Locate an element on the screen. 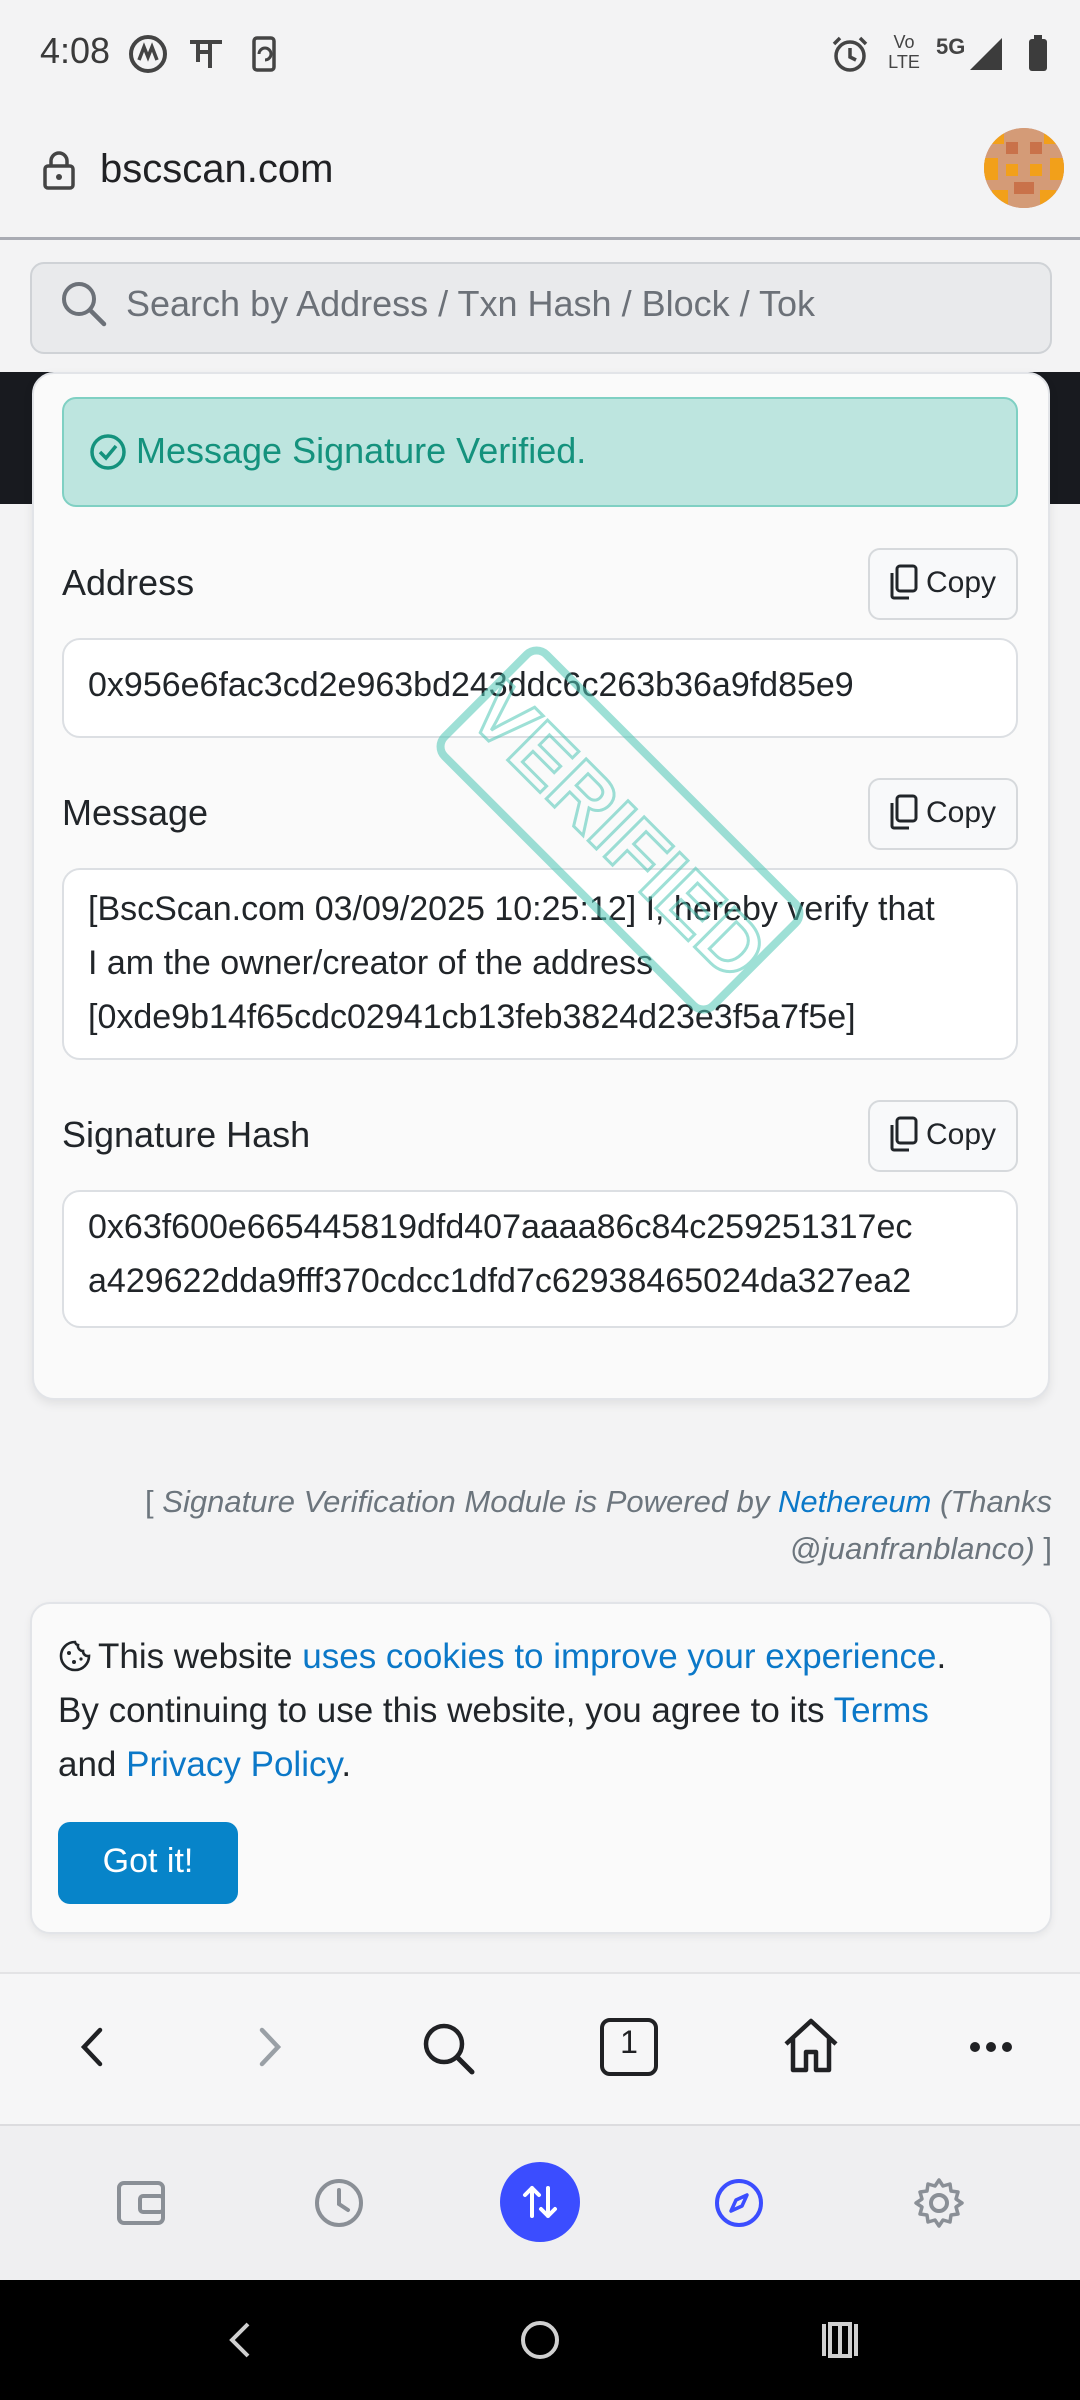 Image resolution: width=1080 pixels, height=2400 pixels. home-icon is located at coordinates (811, 2045).